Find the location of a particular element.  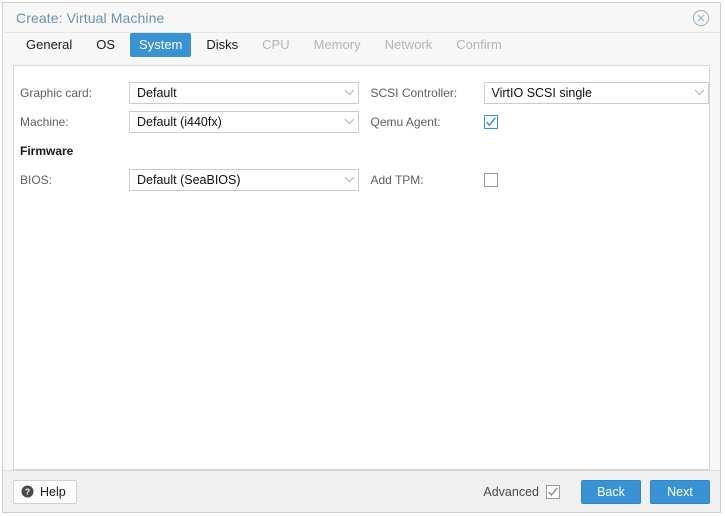

machine-label: Machine: is located at coordinates (44, 121).